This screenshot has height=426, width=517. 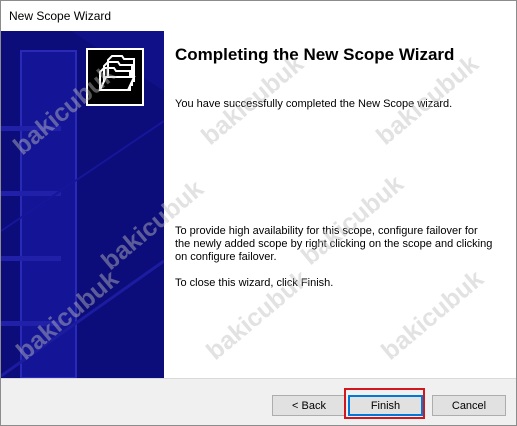 What do you see at coordinates (258, 401) in the screenshot?
I see `button-bar: < Back Finish Cancel` at bounding box center [258, 401].